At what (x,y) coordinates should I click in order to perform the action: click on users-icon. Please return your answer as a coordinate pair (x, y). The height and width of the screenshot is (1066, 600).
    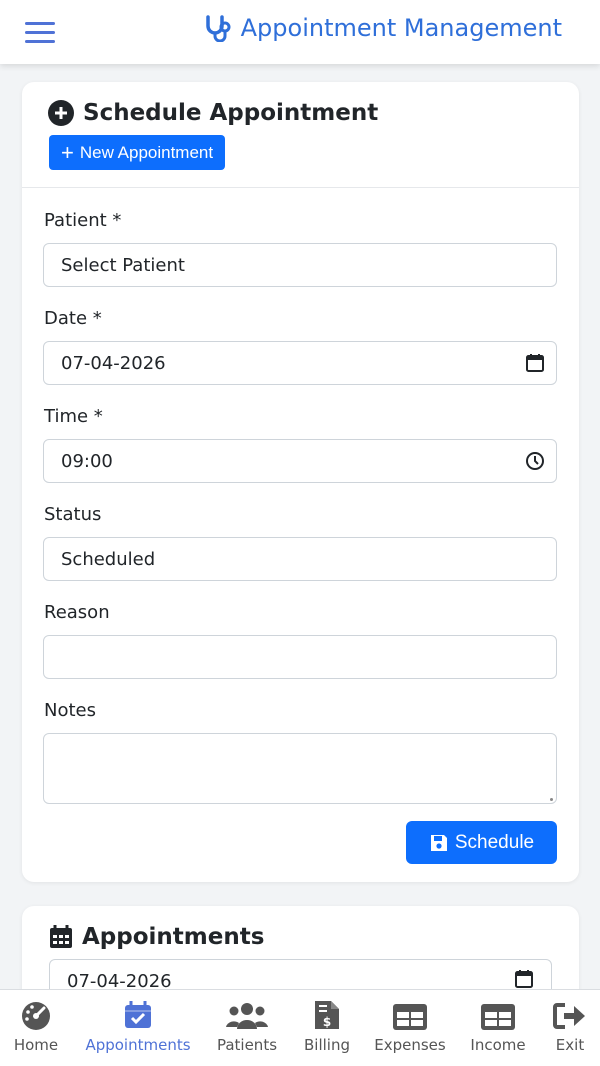
    Looking at the image, I should click on (247, 1010).